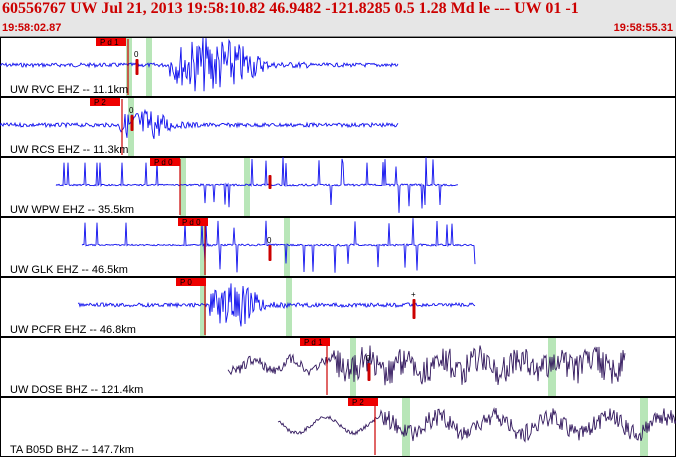 This screenshot has height=458, width=676. I want to click on end-time: 19:58:55.31, so click(643, 28).